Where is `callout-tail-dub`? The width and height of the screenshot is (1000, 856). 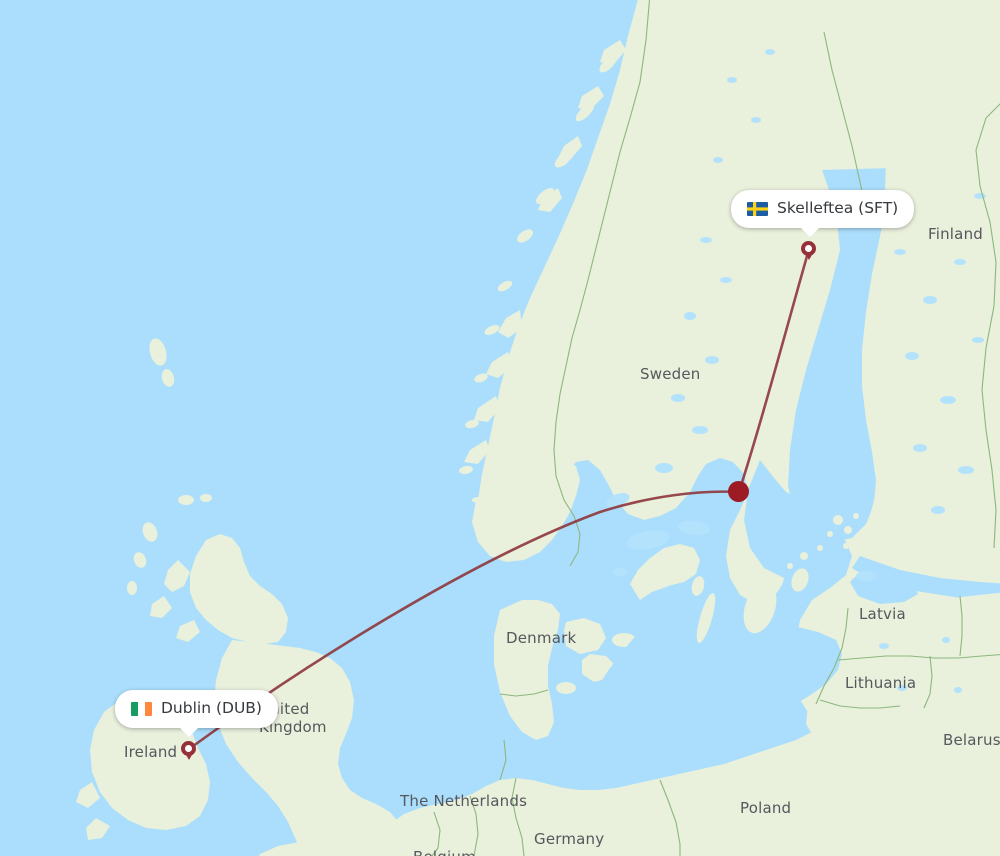
callout-tail-dub is located at coordinates (189, 731).